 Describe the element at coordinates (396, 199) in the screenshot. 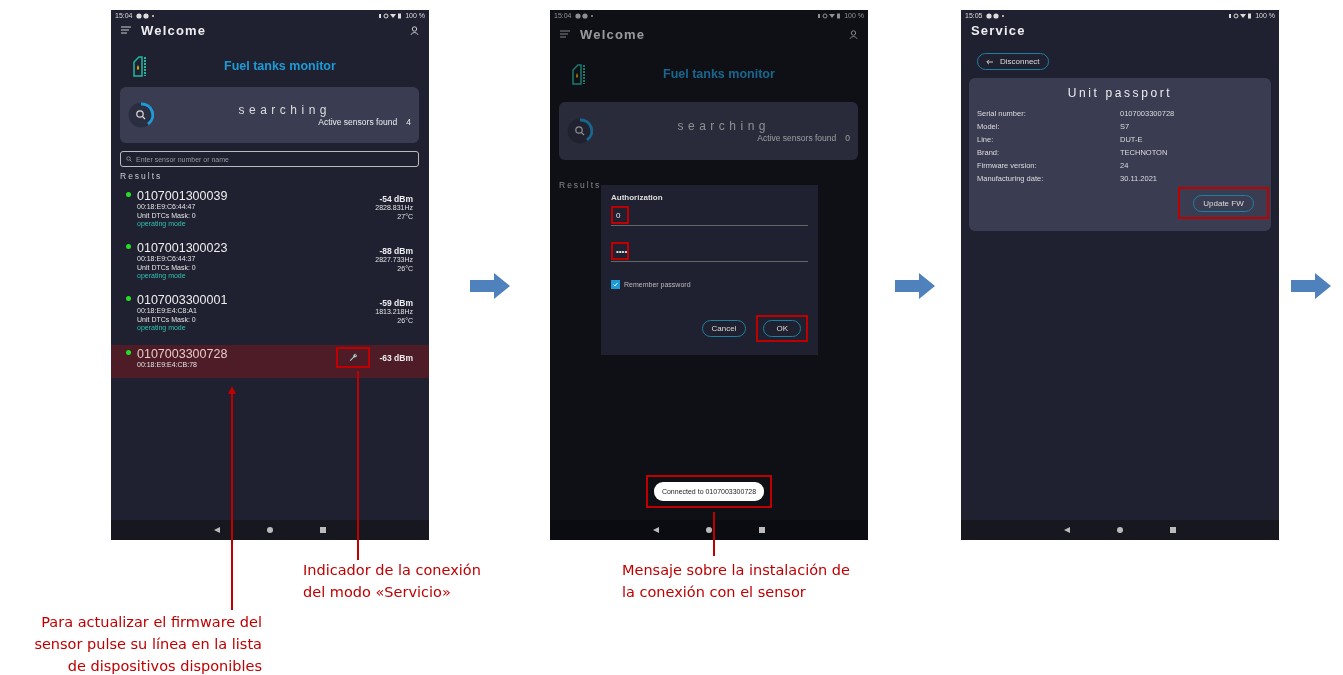

I see `signal-strength: -54 dBm` at that location.